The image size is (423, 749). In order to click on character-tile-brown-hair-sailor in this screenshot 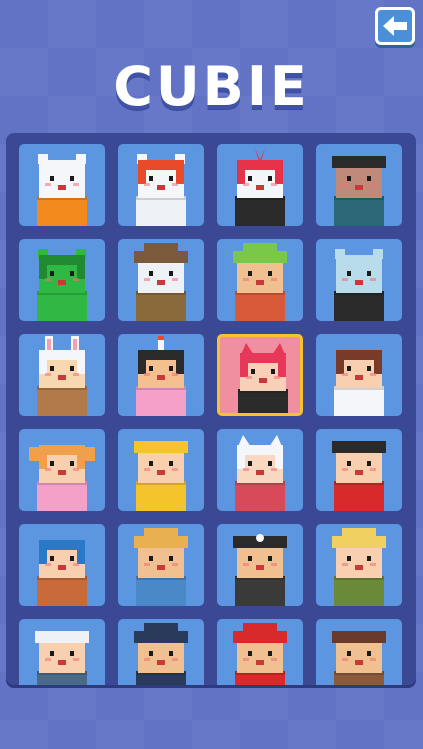, I will do `click(359, 375)`.